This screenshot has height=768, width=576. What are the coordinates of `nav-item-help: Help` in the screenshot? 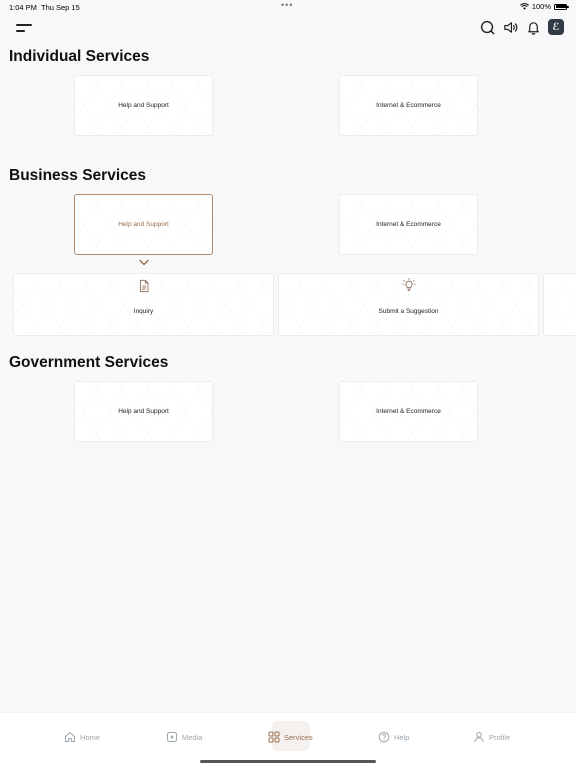 It's located at (393, 737).